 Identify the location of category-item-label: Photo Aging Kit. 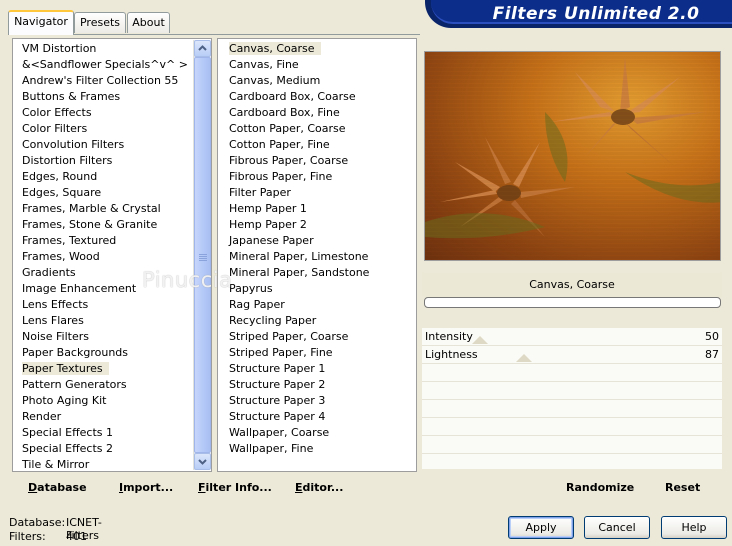
(64, 400).